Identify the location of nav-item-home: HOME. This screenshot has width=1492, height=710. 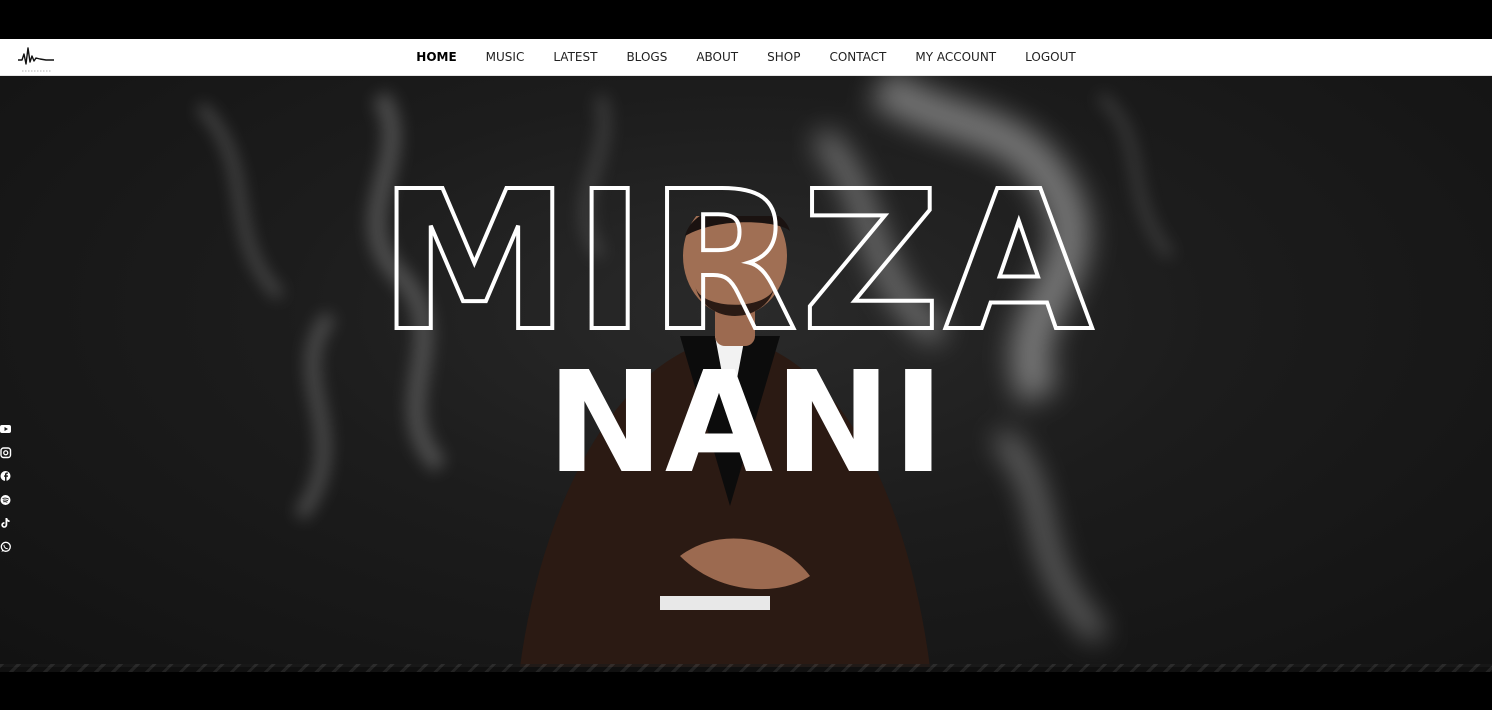
(436, 57).